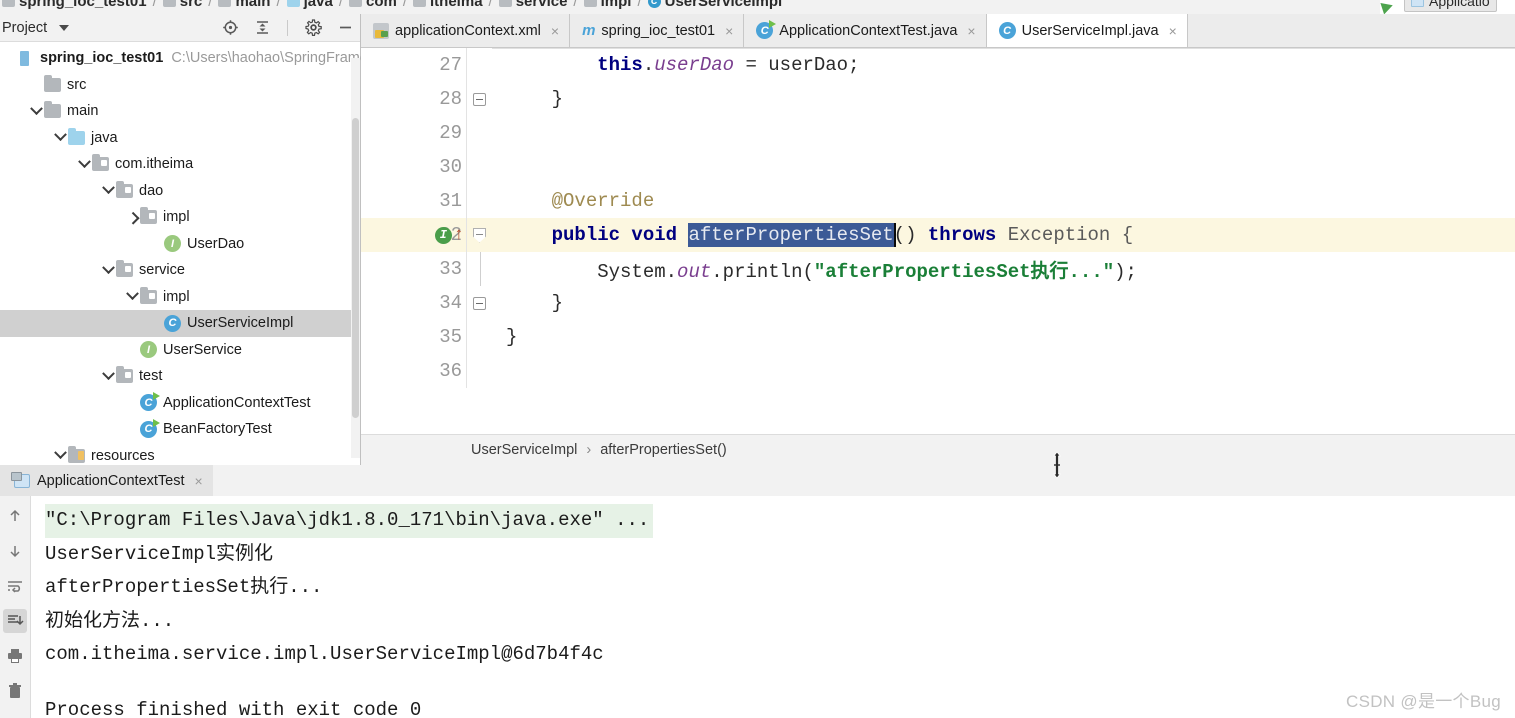 This screenshot has height=718, width=1515. I want to click on scrollbar-thumb, so click(355, 268).